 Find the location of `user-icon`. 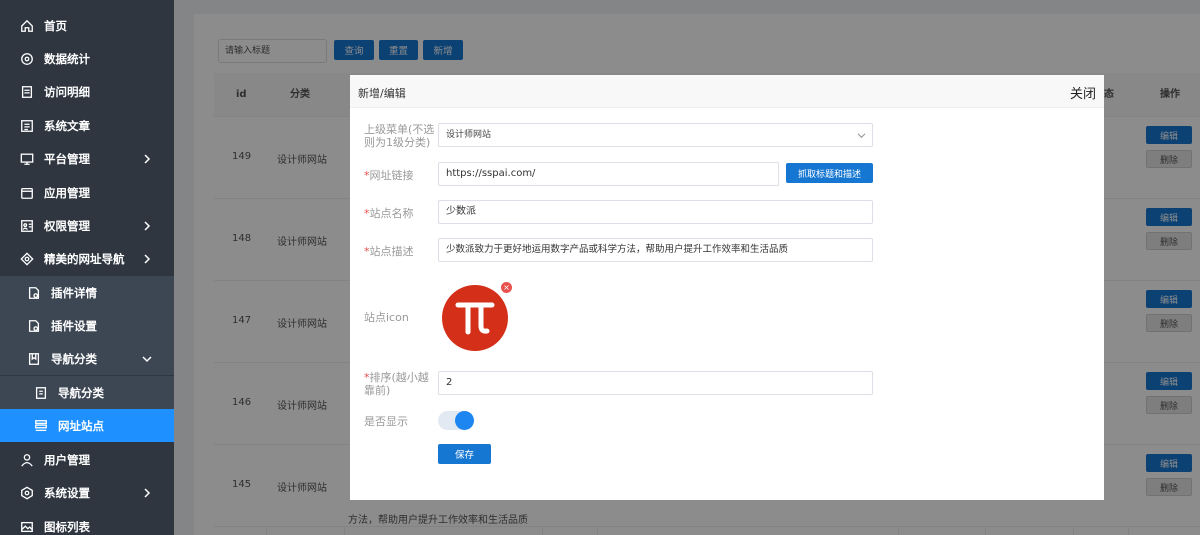

user-icon is located at coordinates (27, 460).